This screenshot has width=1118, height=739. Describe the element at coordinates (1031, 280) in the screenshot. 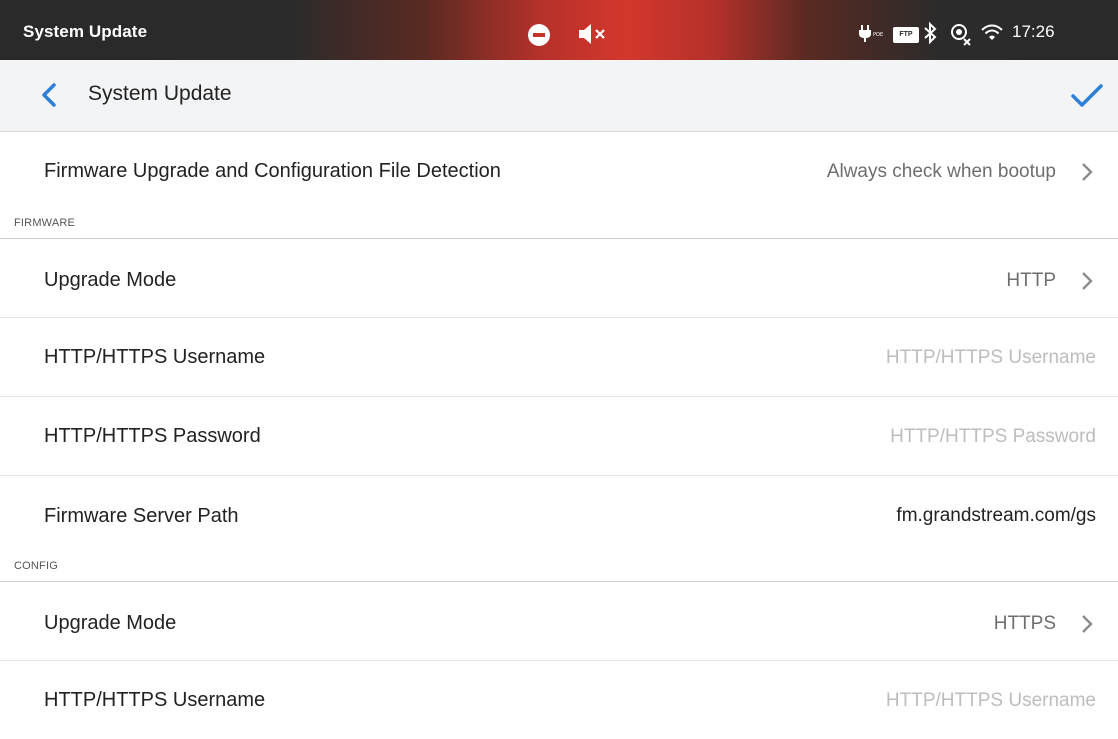

I see `firmware-upgrade-mode-value: HTTP` at that location.